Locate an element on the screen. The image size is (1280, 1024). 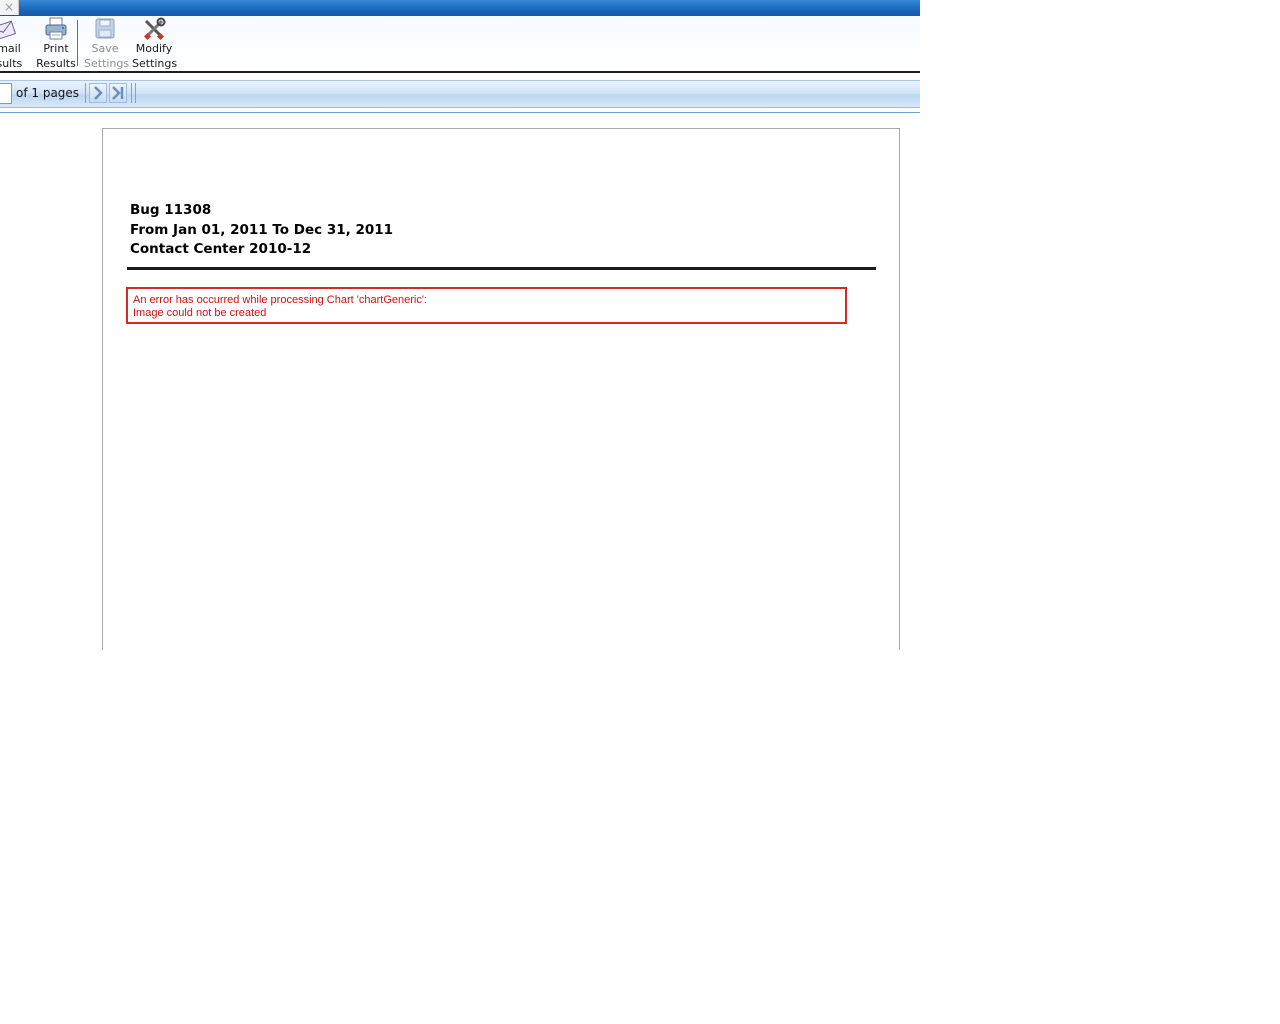
toolbar: mail esults Print Results is located at coordinates (460, 44).